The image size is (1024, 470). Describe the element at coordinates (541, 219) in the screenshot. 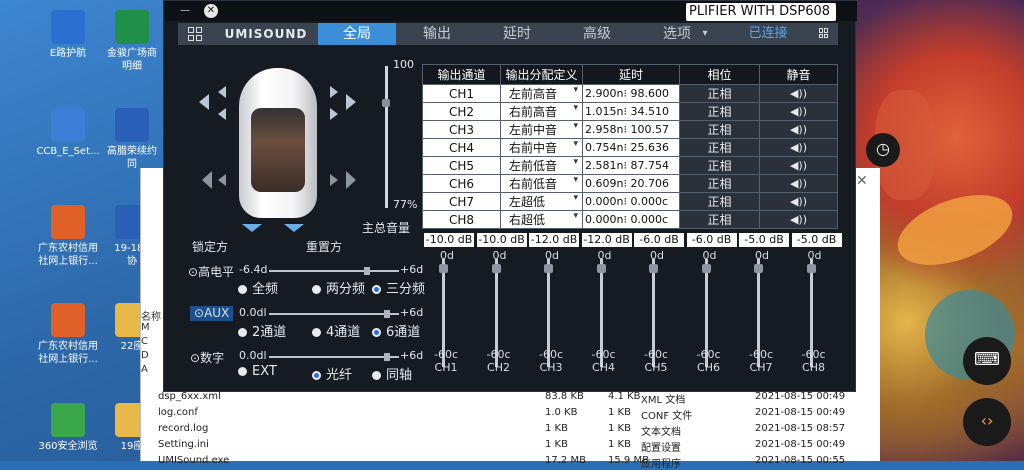

I see `assign-dropdown: 右超低` at that location.